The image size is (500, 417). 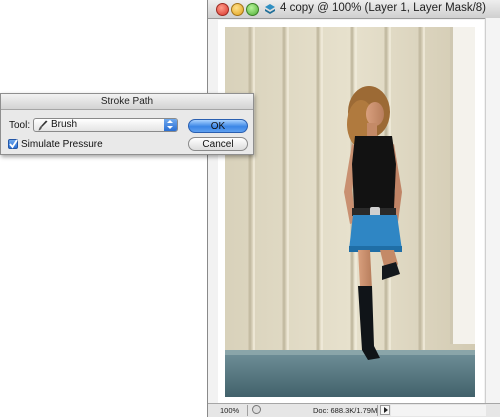 What do you see at coordinates (170, 125) in the screenshot?
I see `chevron-updown-icon` at bounding box center [170, 125].